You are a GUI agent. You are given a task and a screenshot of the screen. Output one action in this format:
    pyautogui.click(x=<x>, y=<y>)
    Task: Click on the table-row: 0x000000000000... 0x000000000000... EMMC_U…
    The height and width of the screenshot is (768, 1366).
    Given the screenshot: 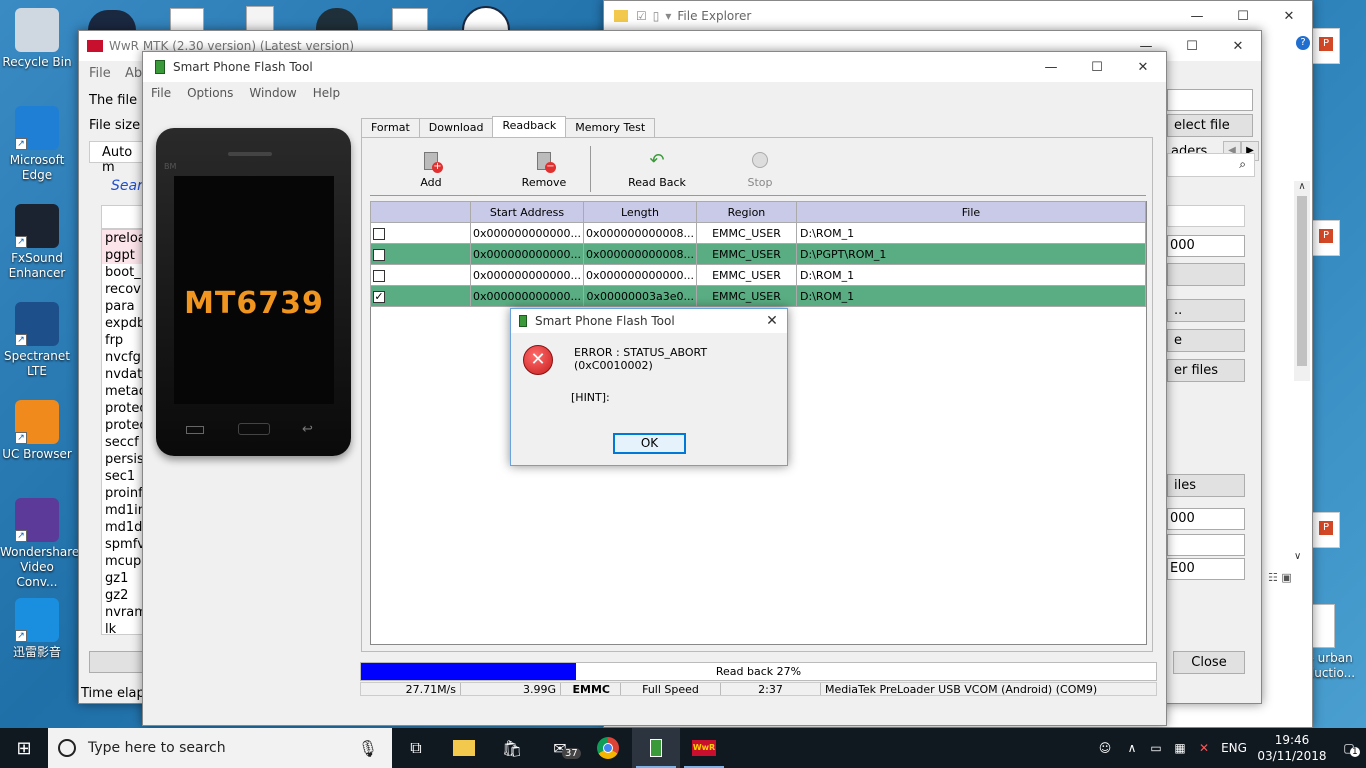 What is the action you would take?
    pyautogui.click(x=758, y=275)
    